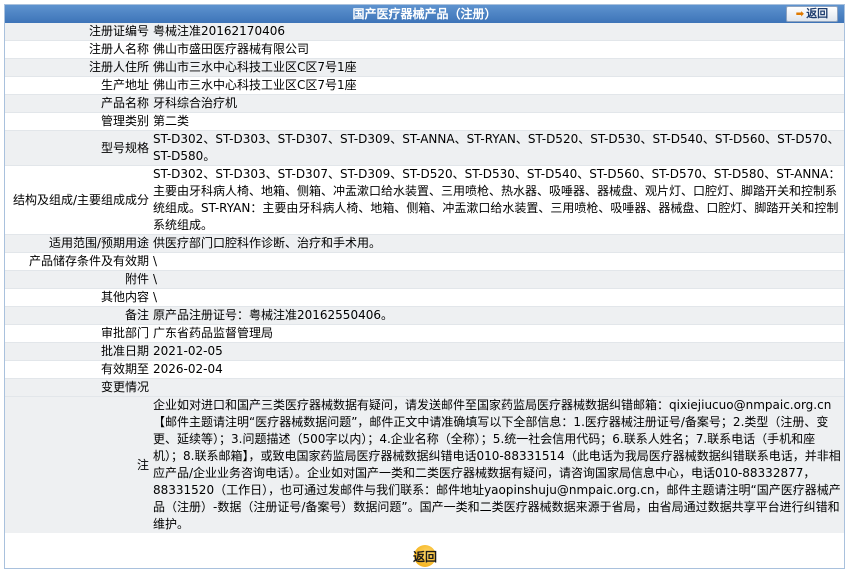 The height and width of the screenshot is (573, 850). Describe the element at coordinates (497, 351) in the screenshot. I see `field-value: 2021-02-05` at that location.